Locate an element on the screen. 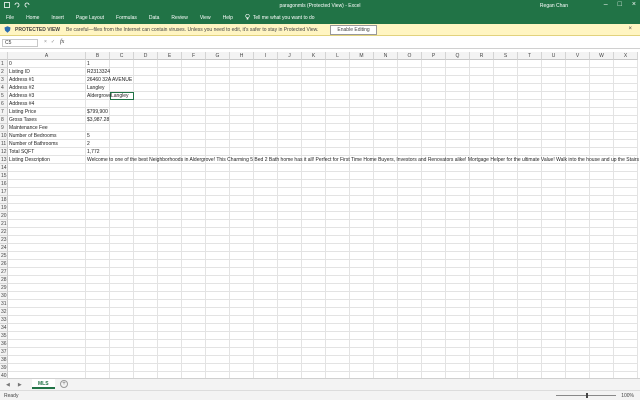 Image resolution: width=640 pixels, height=400 pixels. row-header: 12 is located at coordinates (4, 152).